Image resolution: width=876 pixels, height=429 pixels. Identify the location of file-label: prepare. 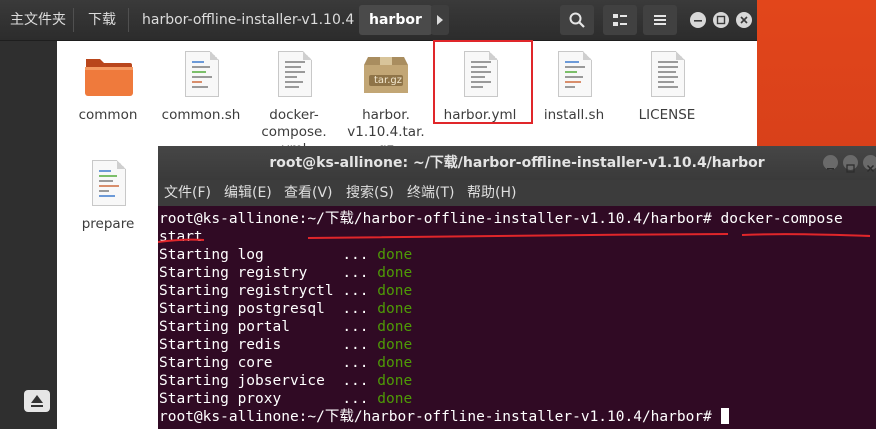
(108, 224).